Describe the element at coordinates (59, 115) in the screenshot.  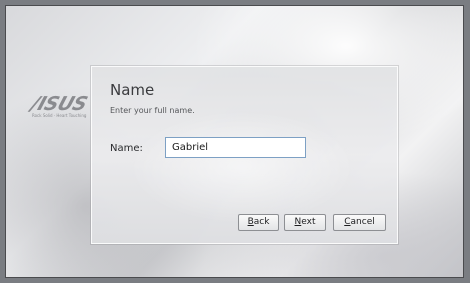
I see `asus-logo-tagline: Rock Solid · Heart Touching` at that location.